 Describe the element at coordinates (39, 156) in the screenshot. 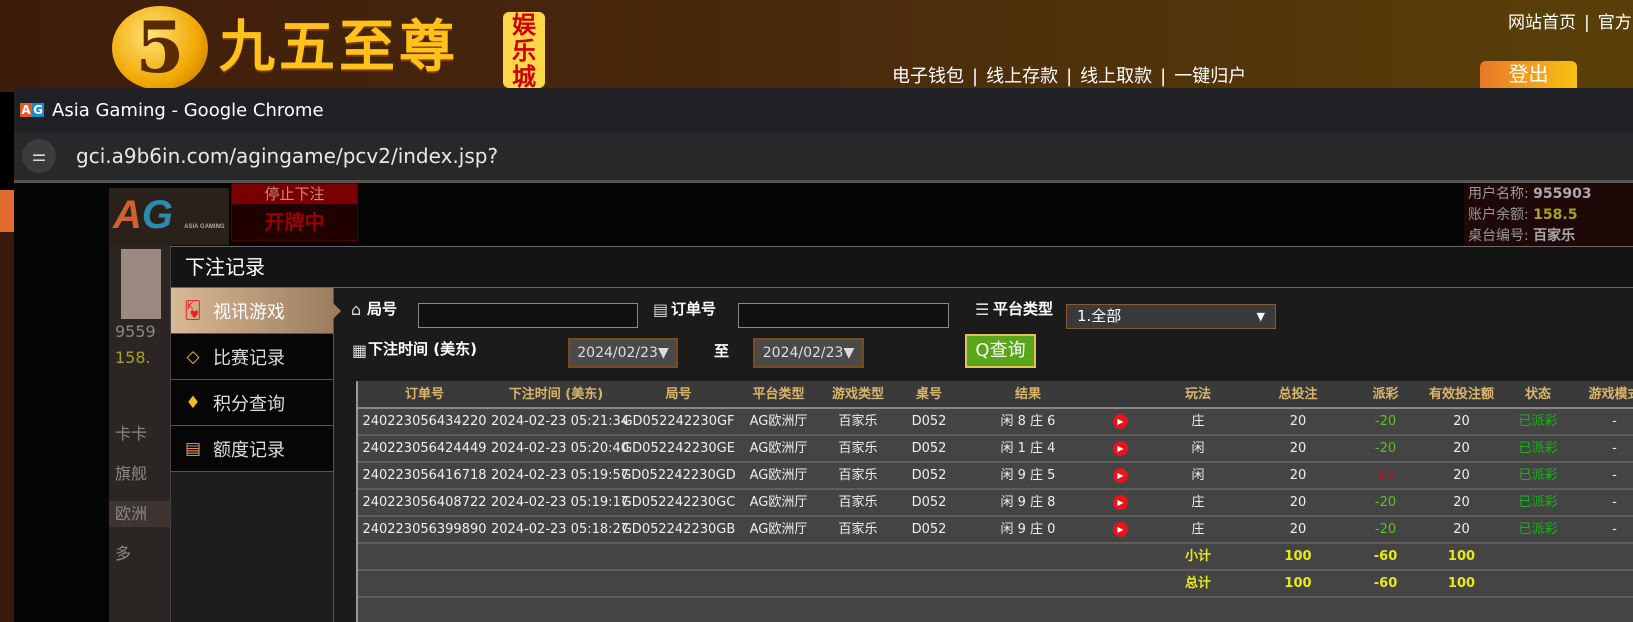

I see `site-settings-icon: ⚌` at that location.